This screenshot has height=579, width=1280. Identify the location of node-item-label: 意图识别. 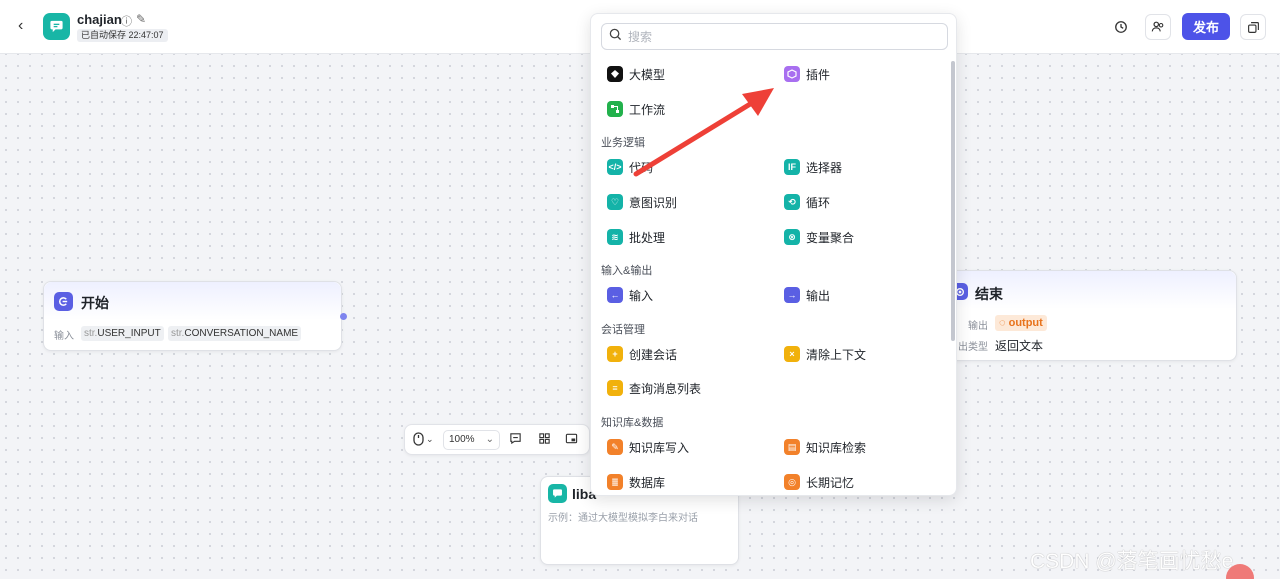
(653, 202).